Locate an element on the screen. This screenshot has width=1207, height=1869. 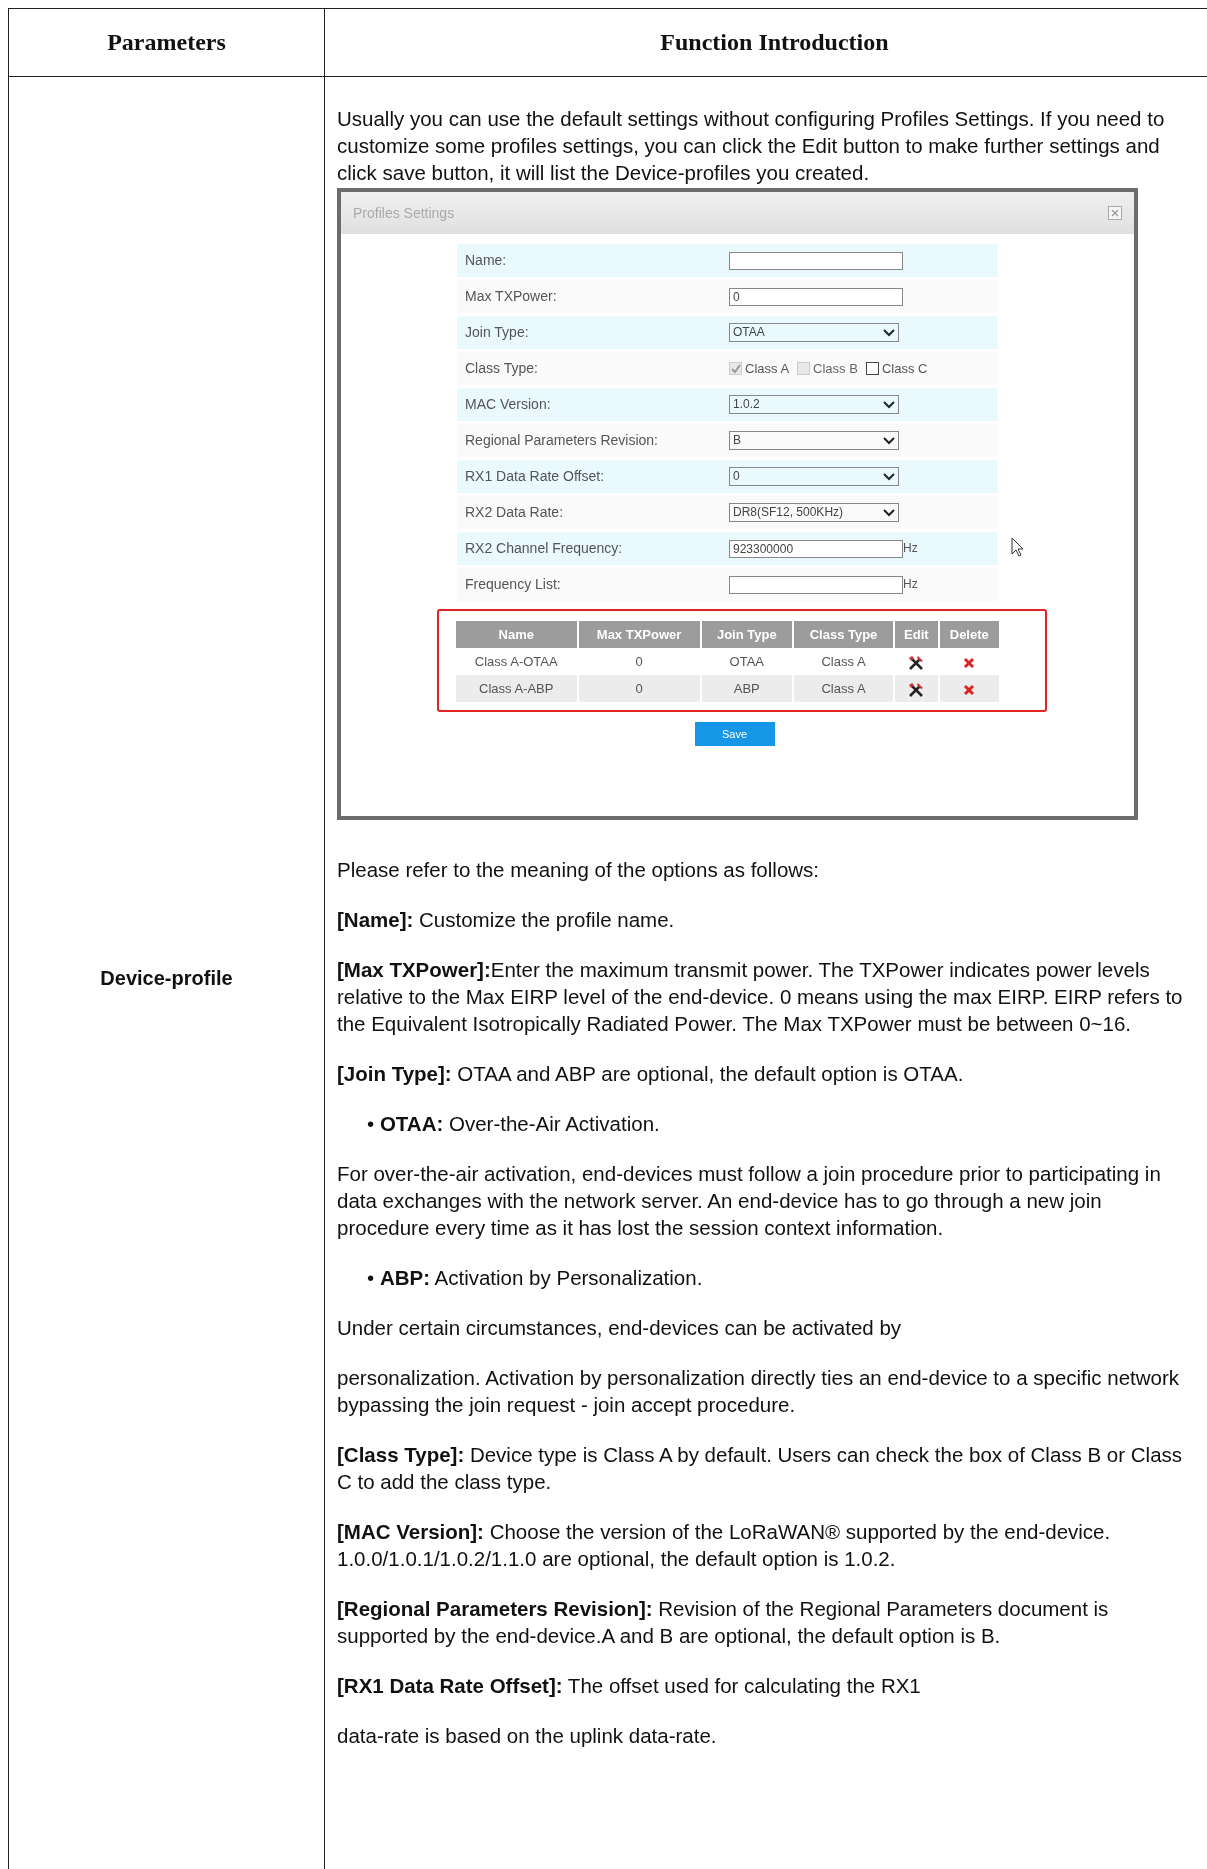
paragraph: [Max TXPower]:Enter the maximum transmit power. The TXPower indicates power levels relative to the Max EIRP level of the end-device. 0 means using the max EIRP. EIRP refers to the Equivalent Isotropically Radiated Power. The Max TXPower must be between 0~16. is located at coordinates (760, 997).